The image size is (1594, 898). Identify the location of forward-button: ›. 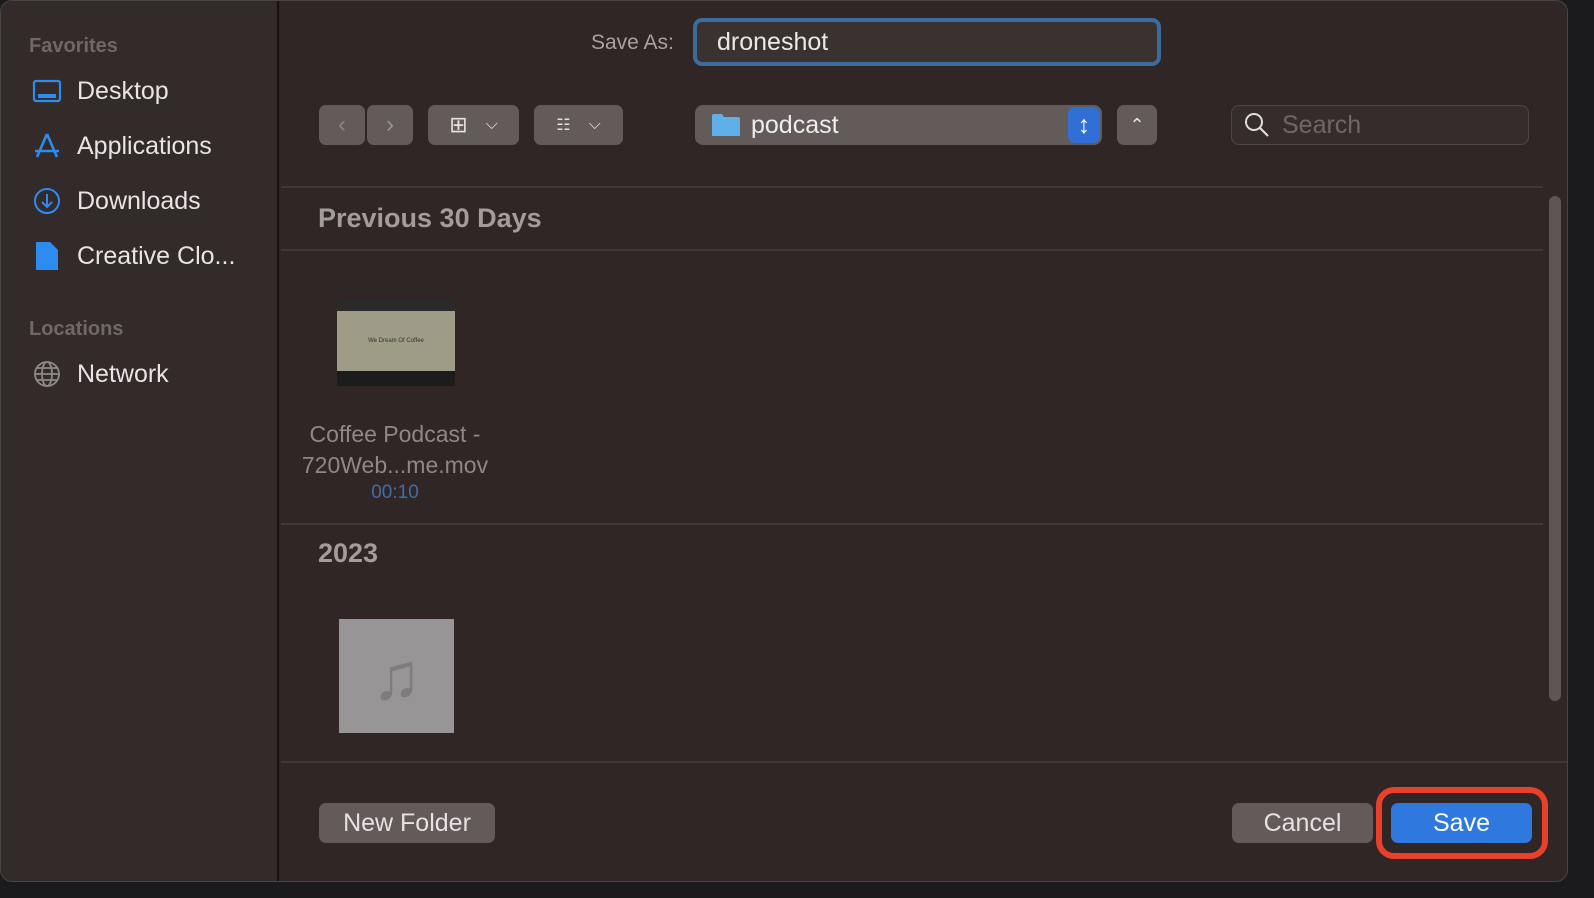
(390, 125).